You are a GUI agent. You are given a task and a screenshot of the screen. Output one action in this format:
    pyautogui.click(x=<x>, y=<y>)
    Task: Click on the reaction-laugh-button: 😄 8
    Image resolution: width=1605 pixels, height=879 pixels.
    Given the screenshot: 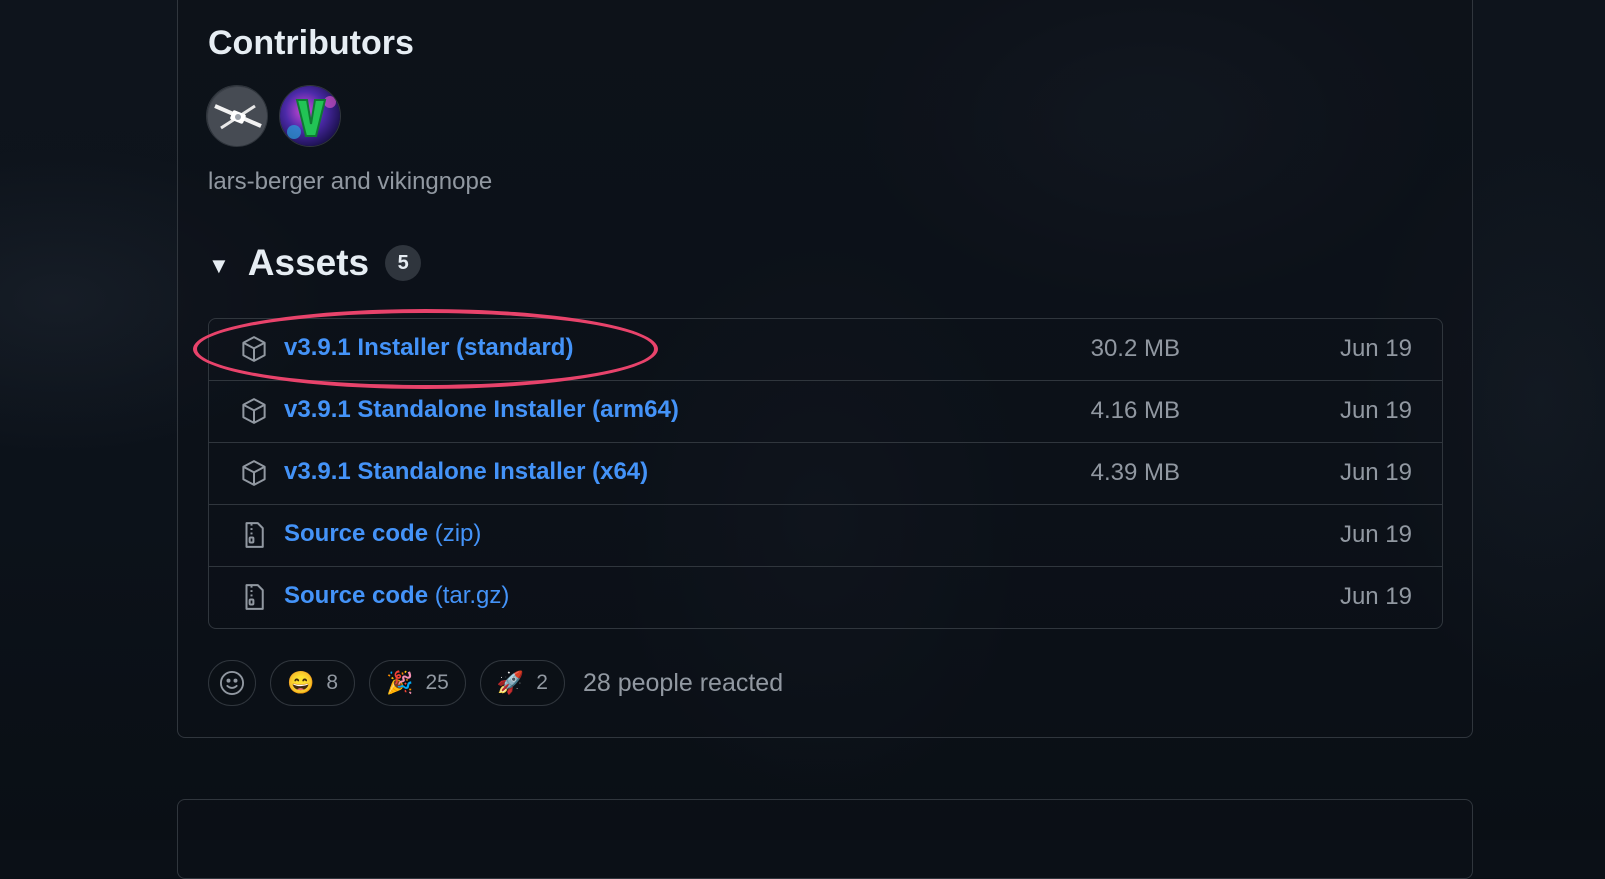 What is the action you would take?
    pyautogui.click(x=313, y=683)
    